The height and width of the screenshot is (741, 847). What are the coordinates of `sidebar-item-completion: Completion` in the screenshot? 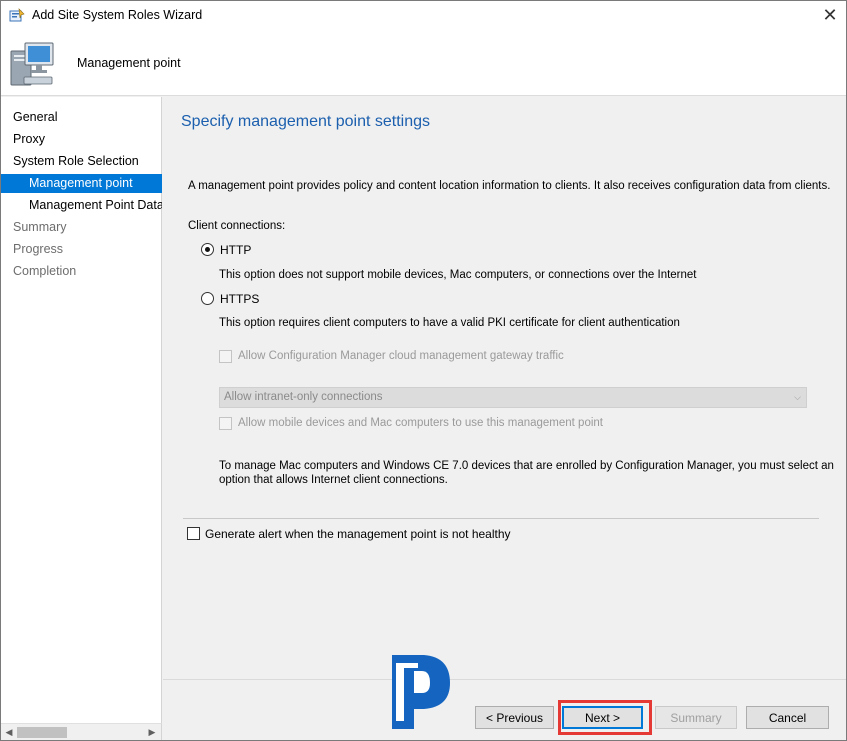 It's located at (45, 271).